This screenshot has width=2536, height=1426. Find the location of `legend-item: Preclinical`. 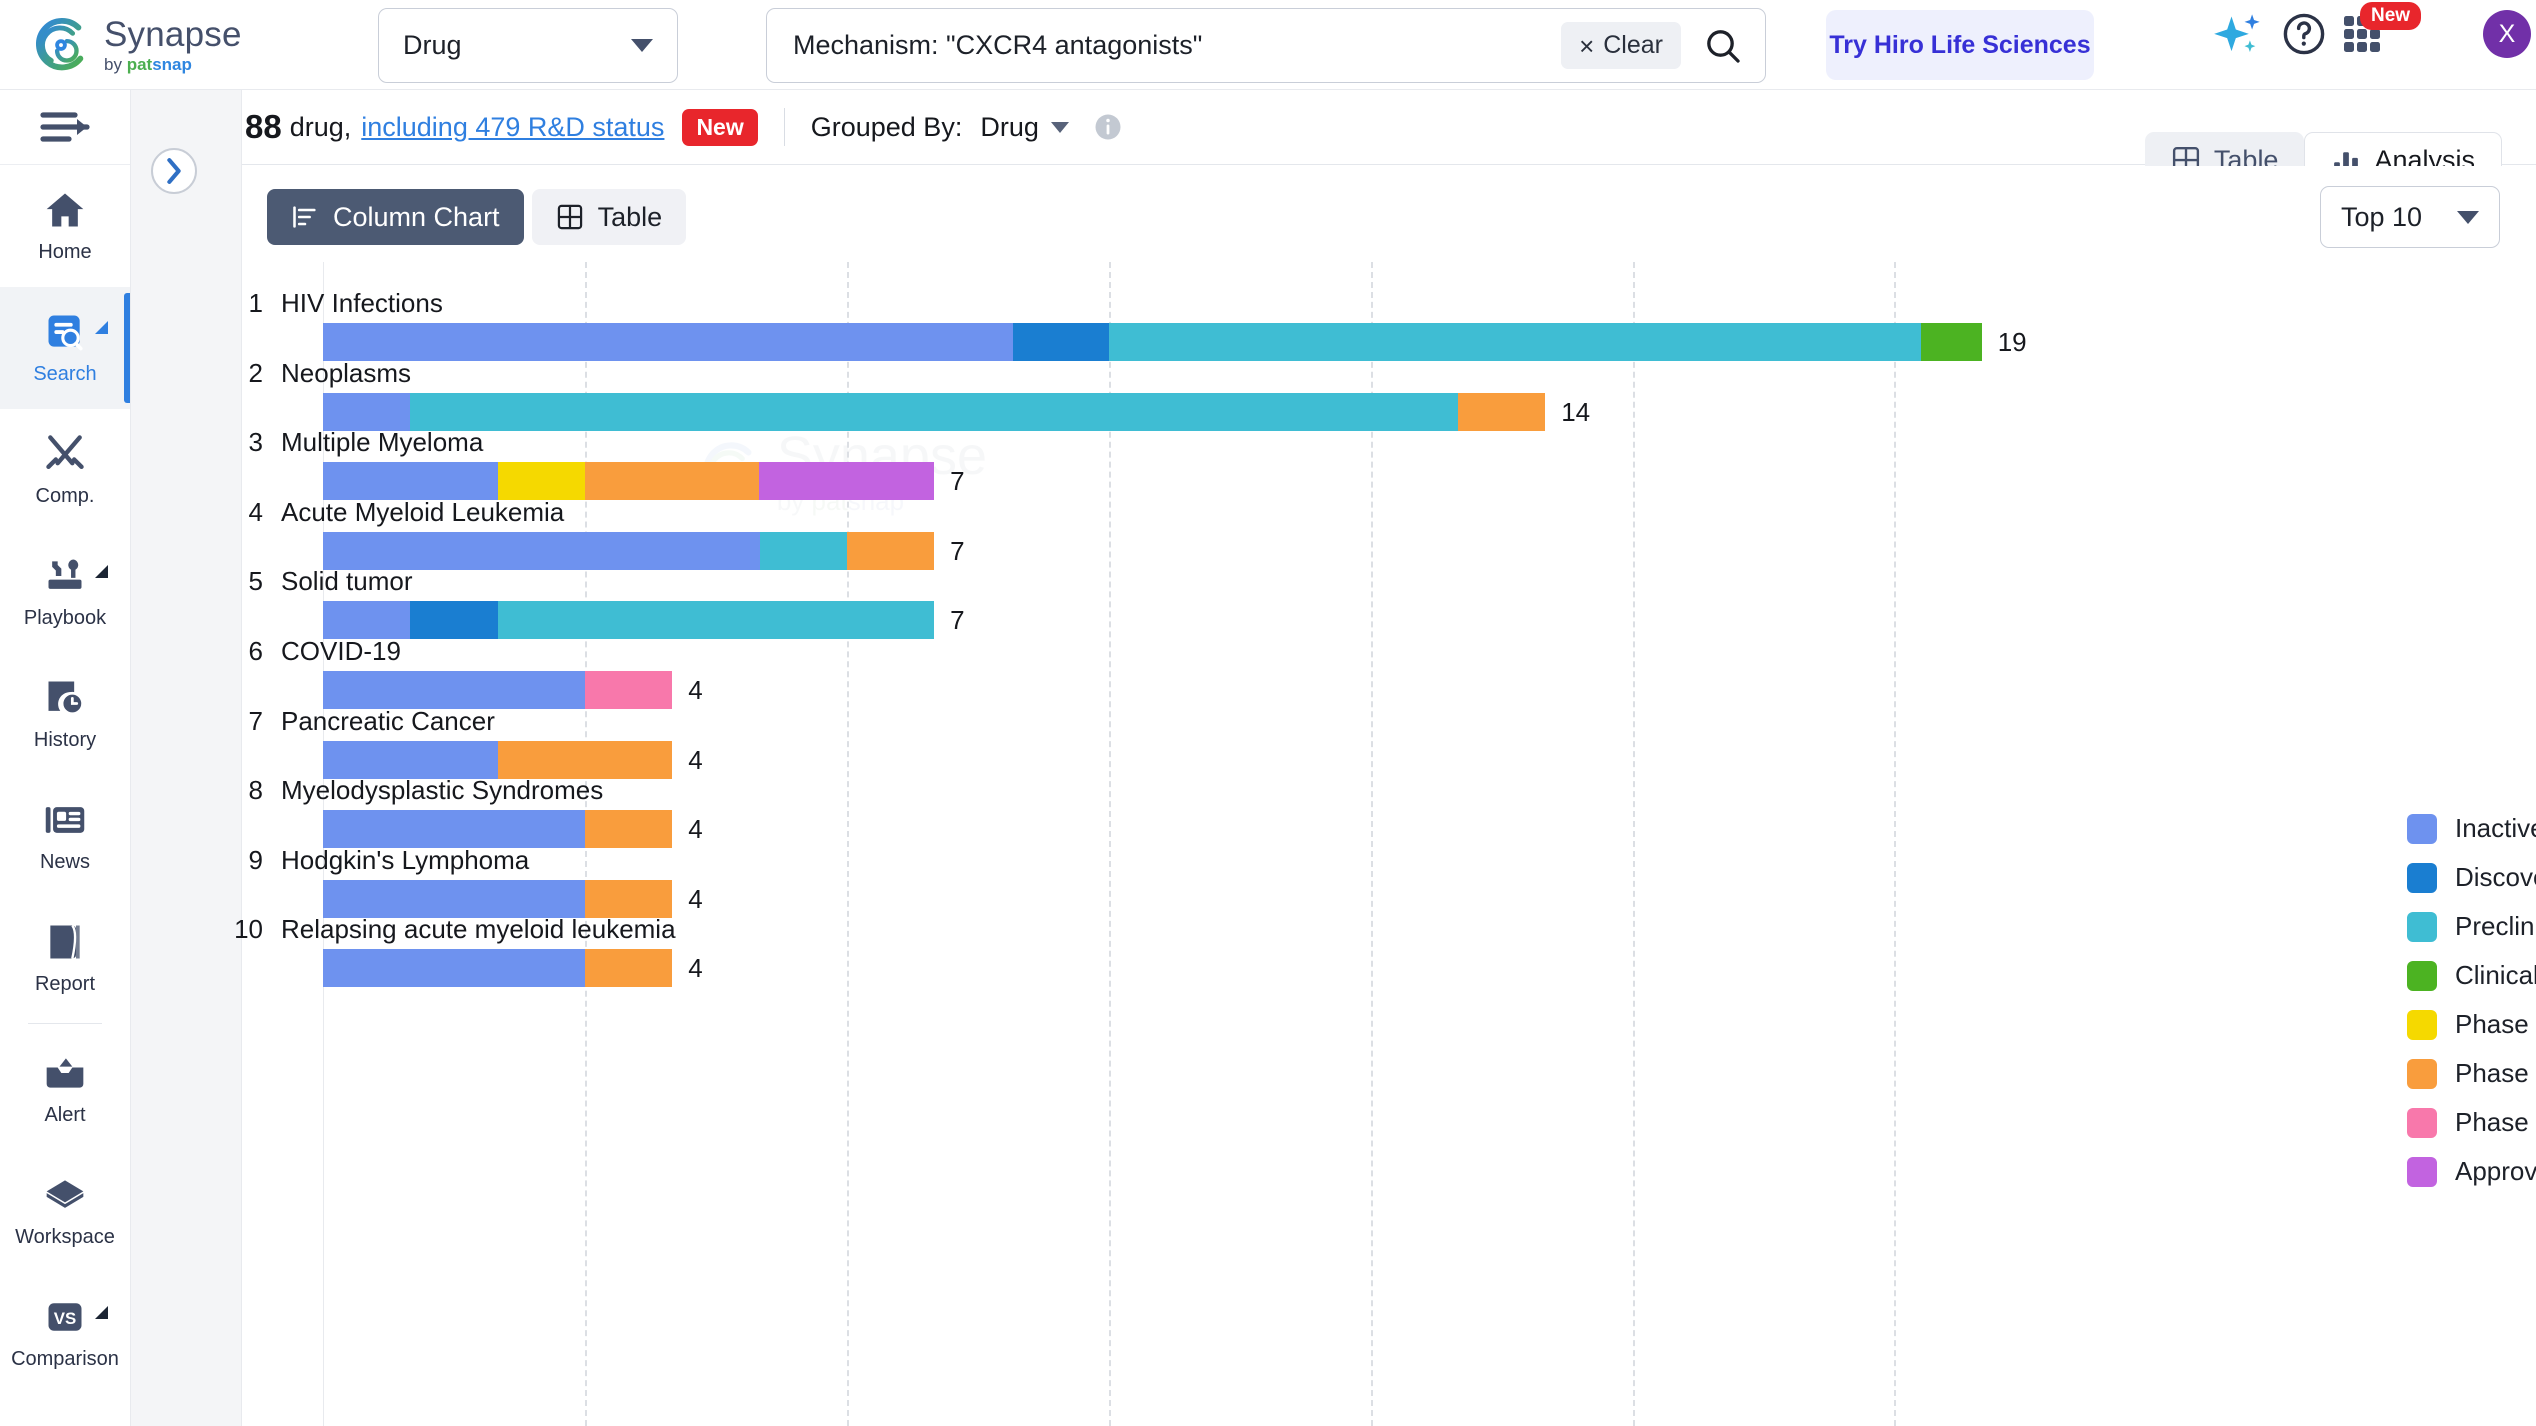

legend-item: Preclinical is located at coordinates (2471, 926).